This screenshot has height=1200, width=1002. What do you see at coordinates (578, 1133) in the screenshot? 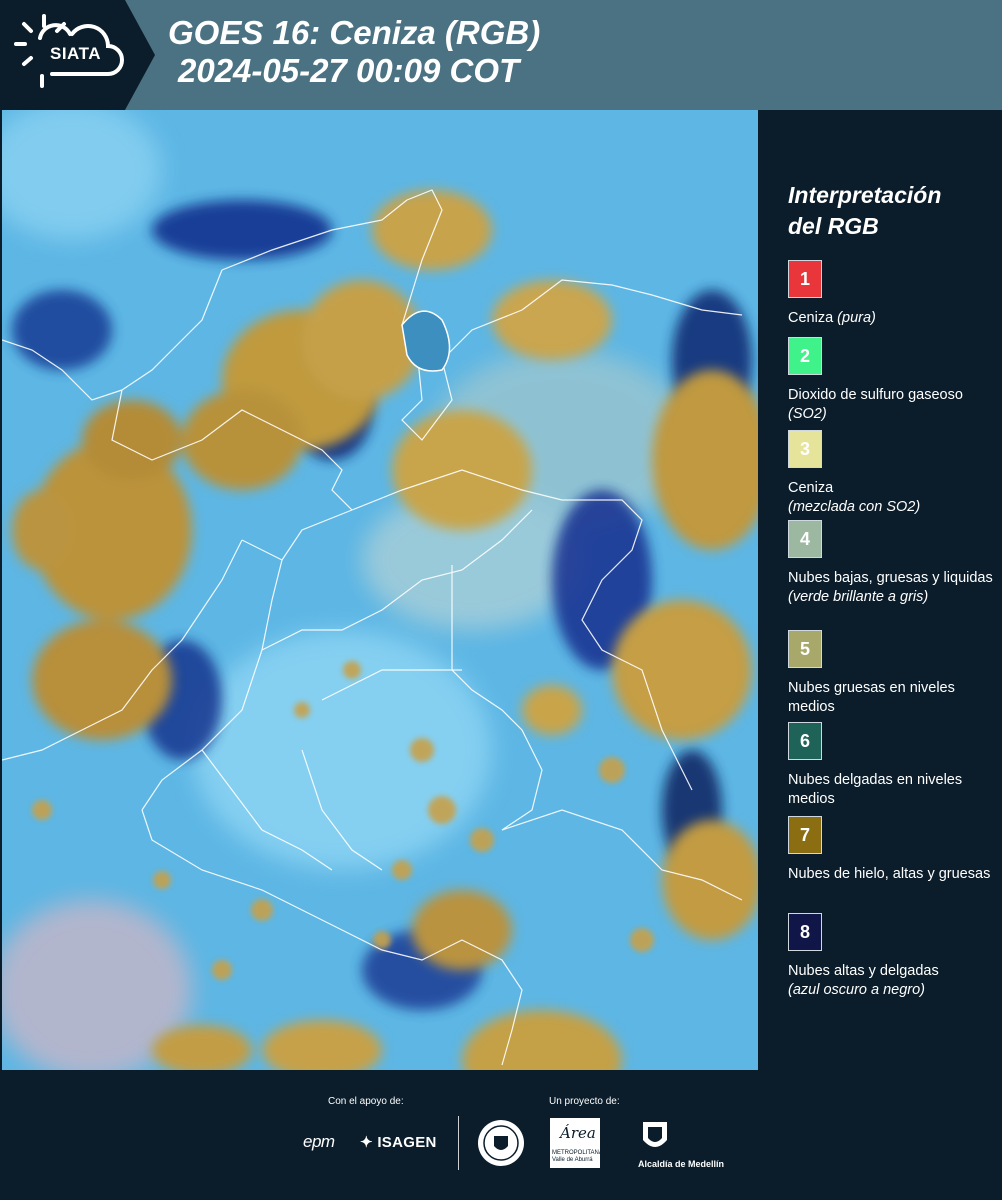
I see `area-logo-word: Área` at bounding box center [578, 1133].